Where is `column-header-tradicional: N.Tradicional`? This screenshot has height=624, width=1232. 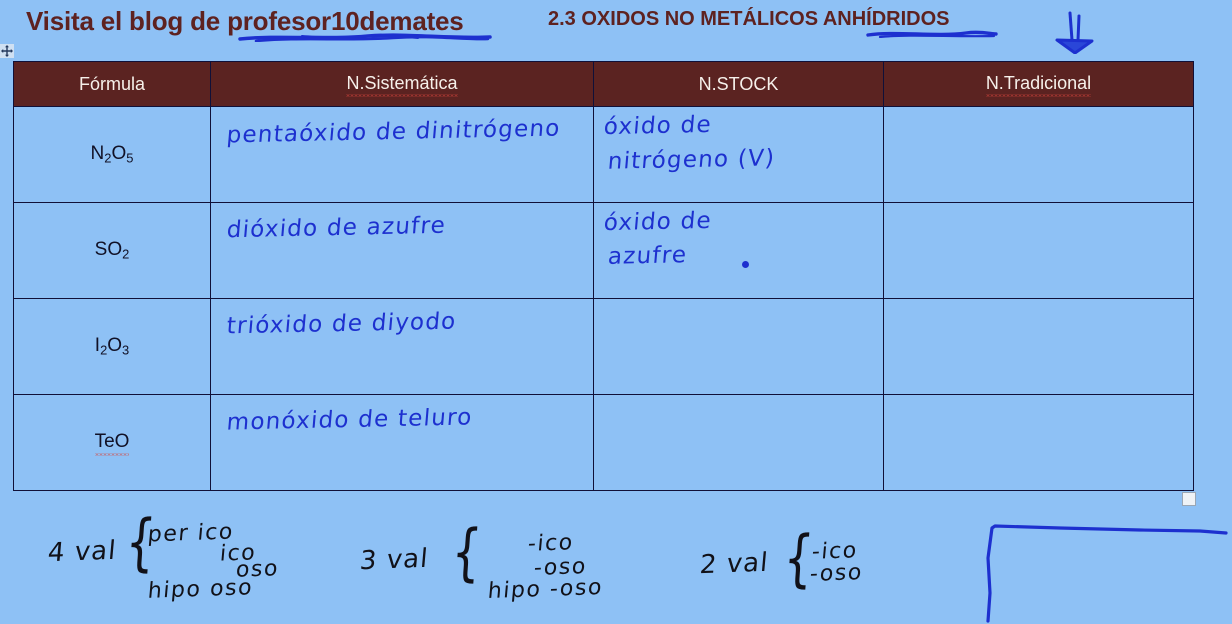 column-header-tradicional: N.Tradicional is located at coordinates (1038, 84).